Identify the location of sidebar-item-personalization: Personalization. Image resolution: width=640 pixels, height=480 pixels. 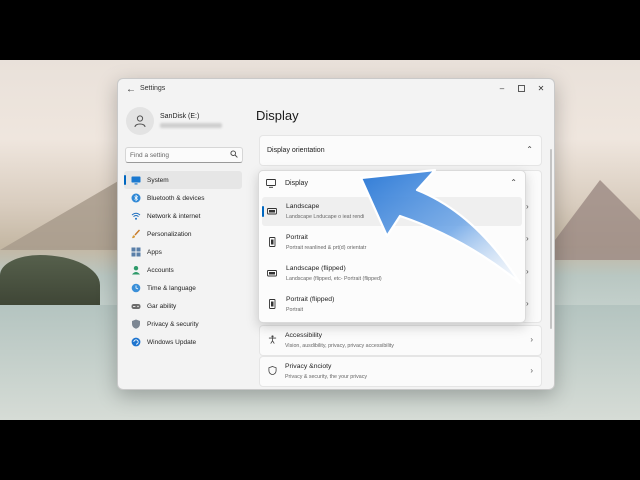
(183, 234).